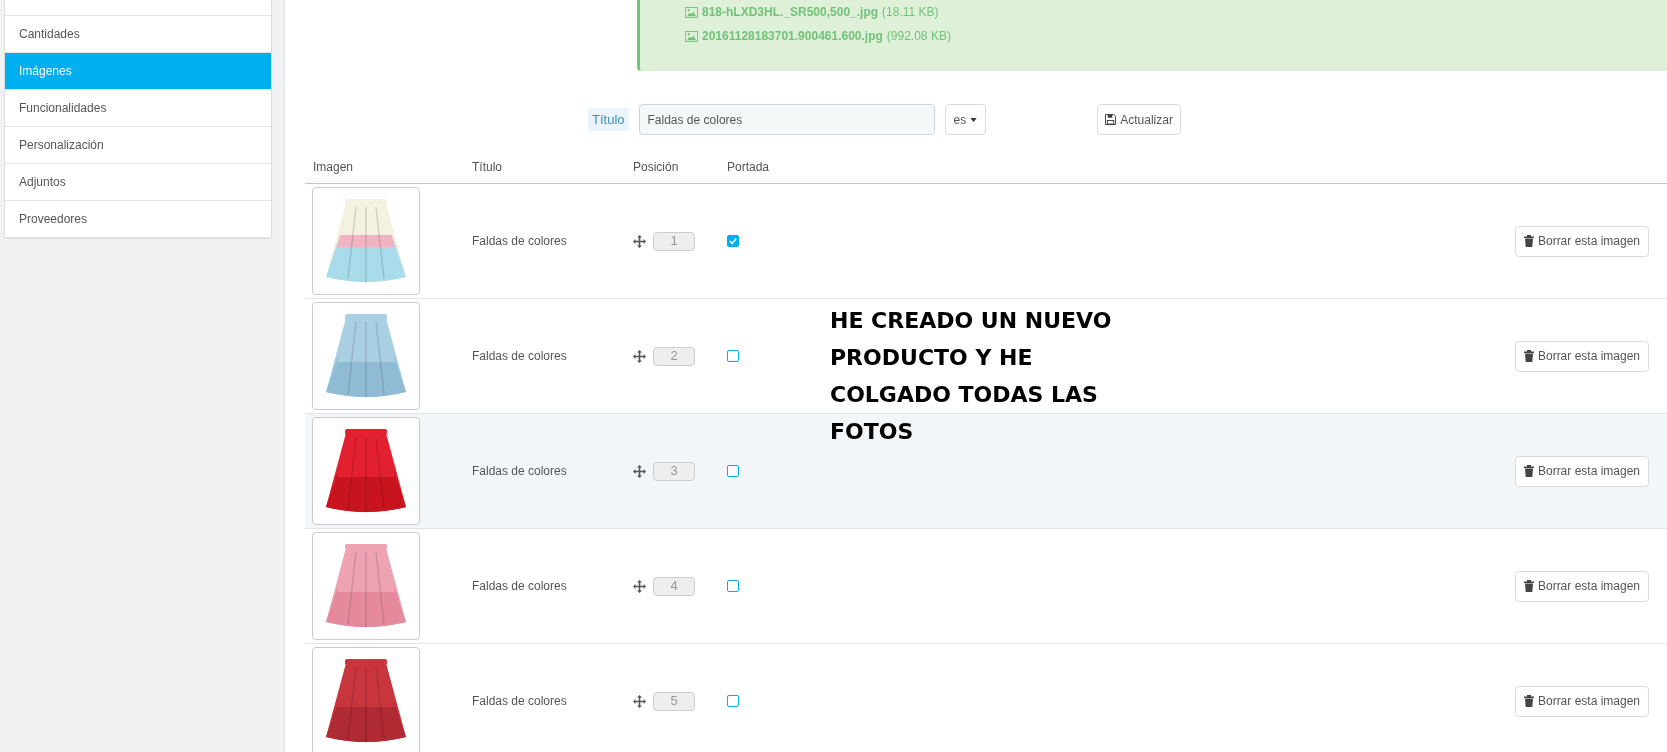 This screenshot has height=752, width=1667. I want to click on check-icon, so click(733, 241).